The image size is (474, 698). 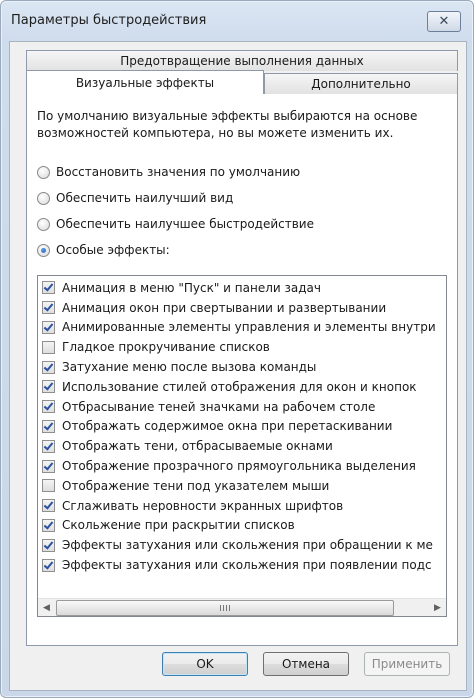 I want to click on radio-best-appearance: Обеспечить наилучший вид, so click(x=135, y=198).